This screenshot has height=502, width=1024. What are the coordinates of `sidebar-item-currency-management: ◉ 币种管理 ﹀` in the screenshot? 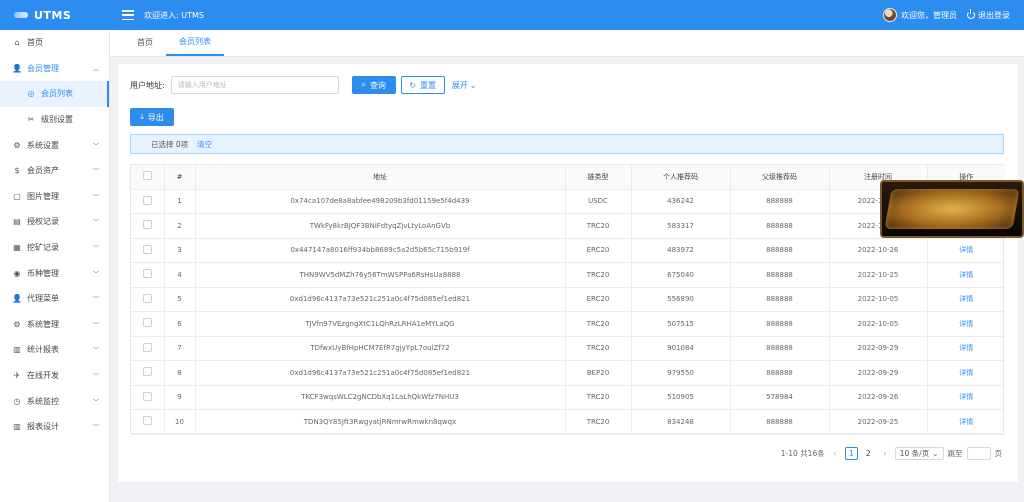 It's located at (54, 273).